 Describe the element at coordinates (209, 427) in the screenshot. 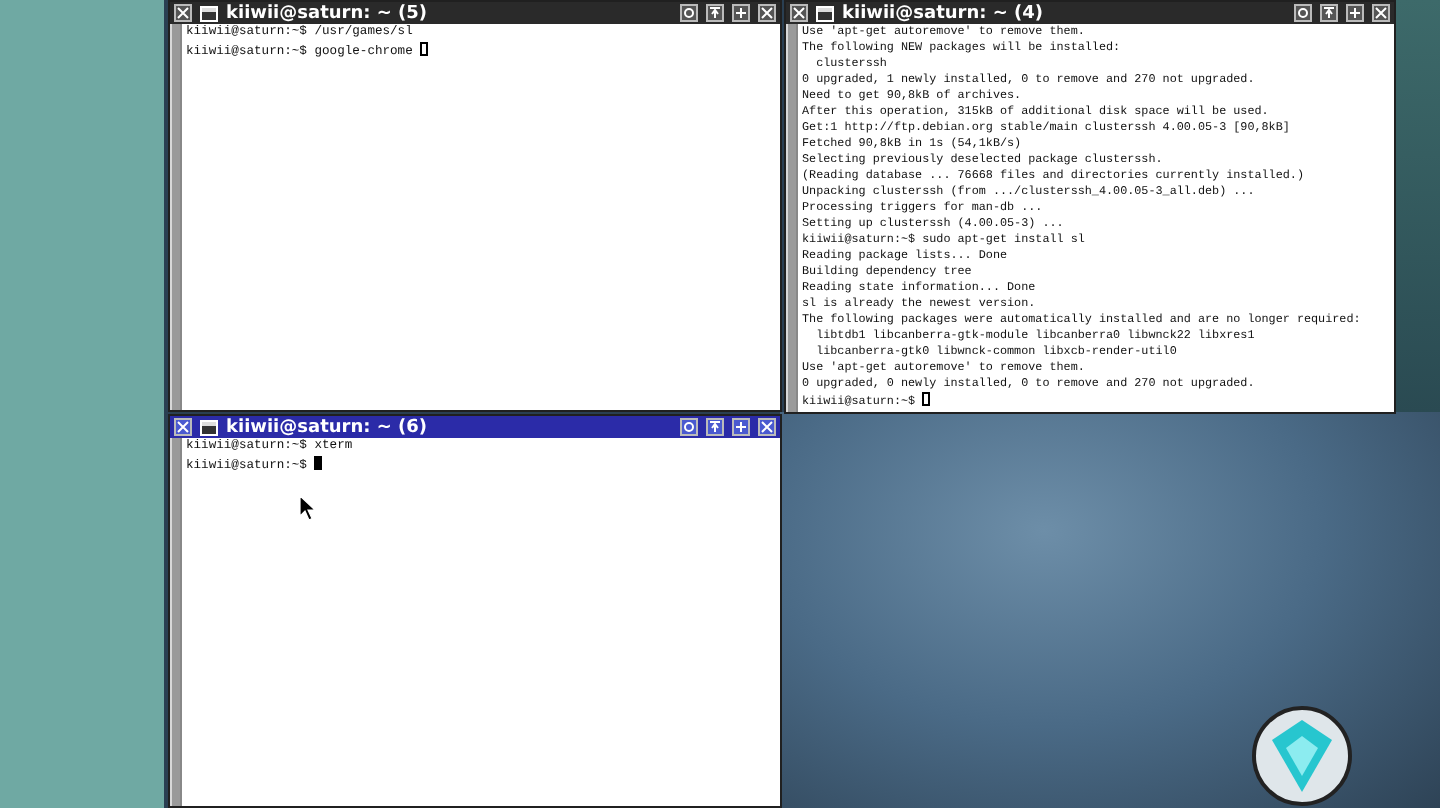

I see `terminal-icon` at that location.